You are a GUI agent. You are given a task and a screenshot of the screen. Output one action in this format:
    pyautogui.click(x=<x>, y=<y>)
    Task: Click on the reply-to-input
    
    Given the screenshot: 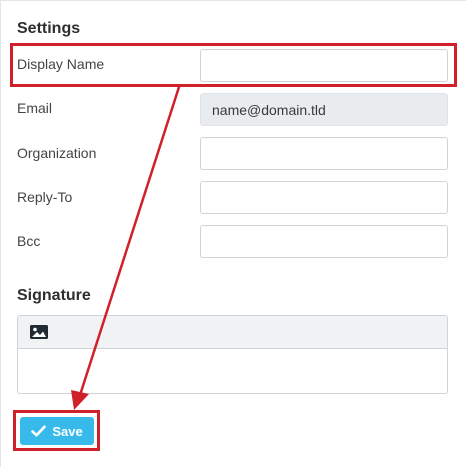 What is the action you would take?
    pyautogui.click(x=324, y=197)
    